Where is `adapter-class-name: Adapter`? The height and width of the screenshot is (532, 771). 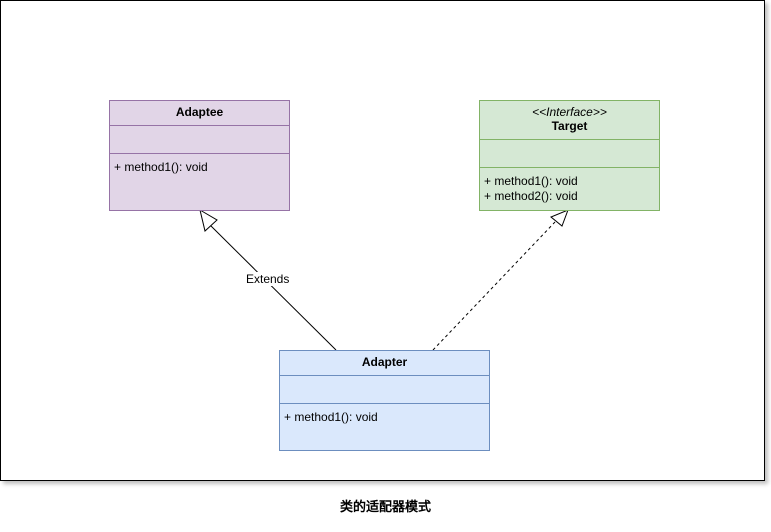
adapter-class-name: Adapter is located at coordinates (384, 362).